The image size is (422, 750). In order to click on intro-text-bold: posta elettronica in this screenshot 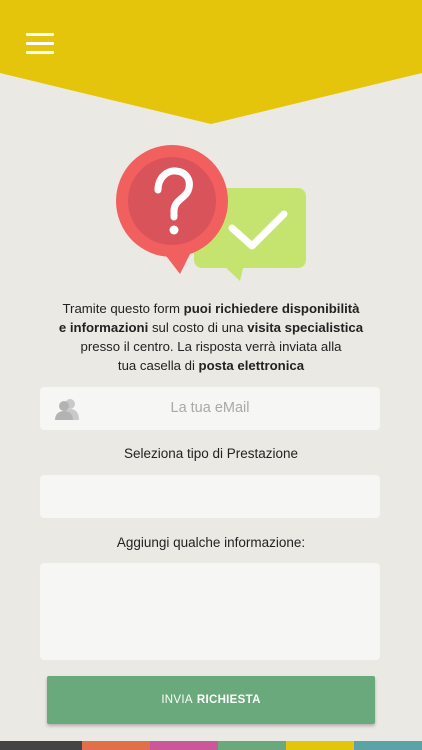, I will do `click(251, 365)`.